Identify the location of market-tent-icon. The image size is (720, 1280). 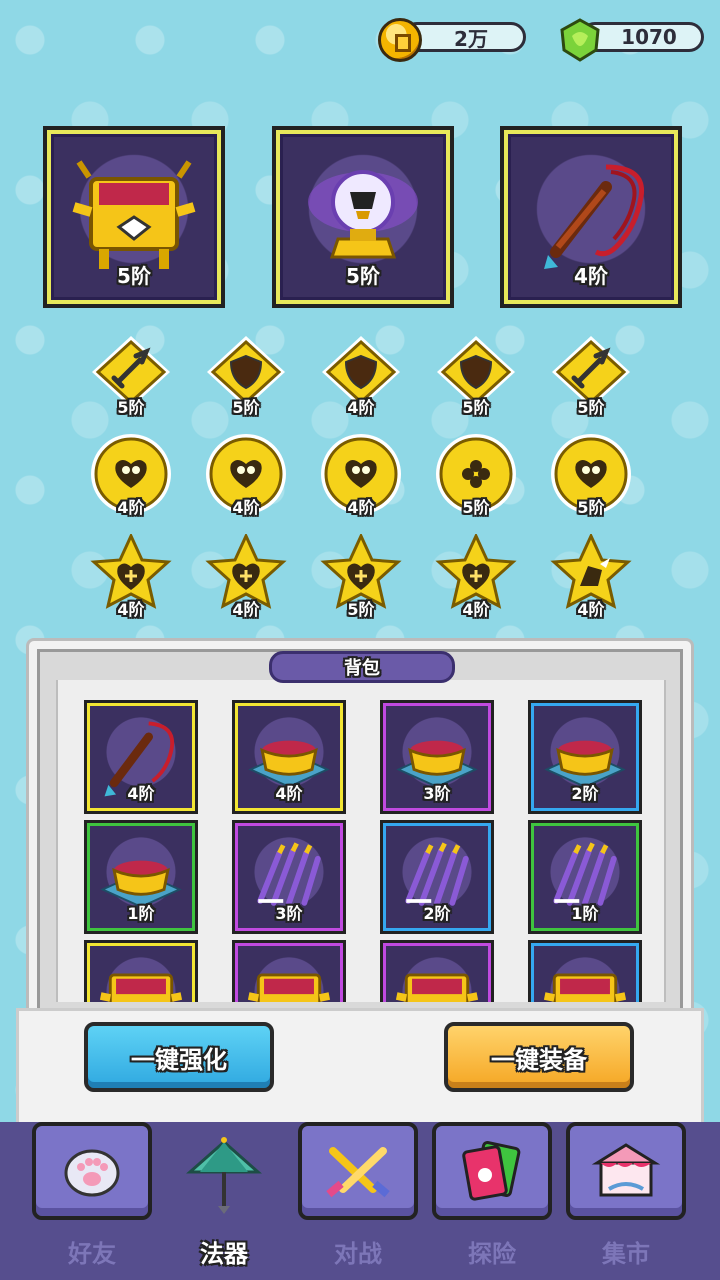
(626, 1170).